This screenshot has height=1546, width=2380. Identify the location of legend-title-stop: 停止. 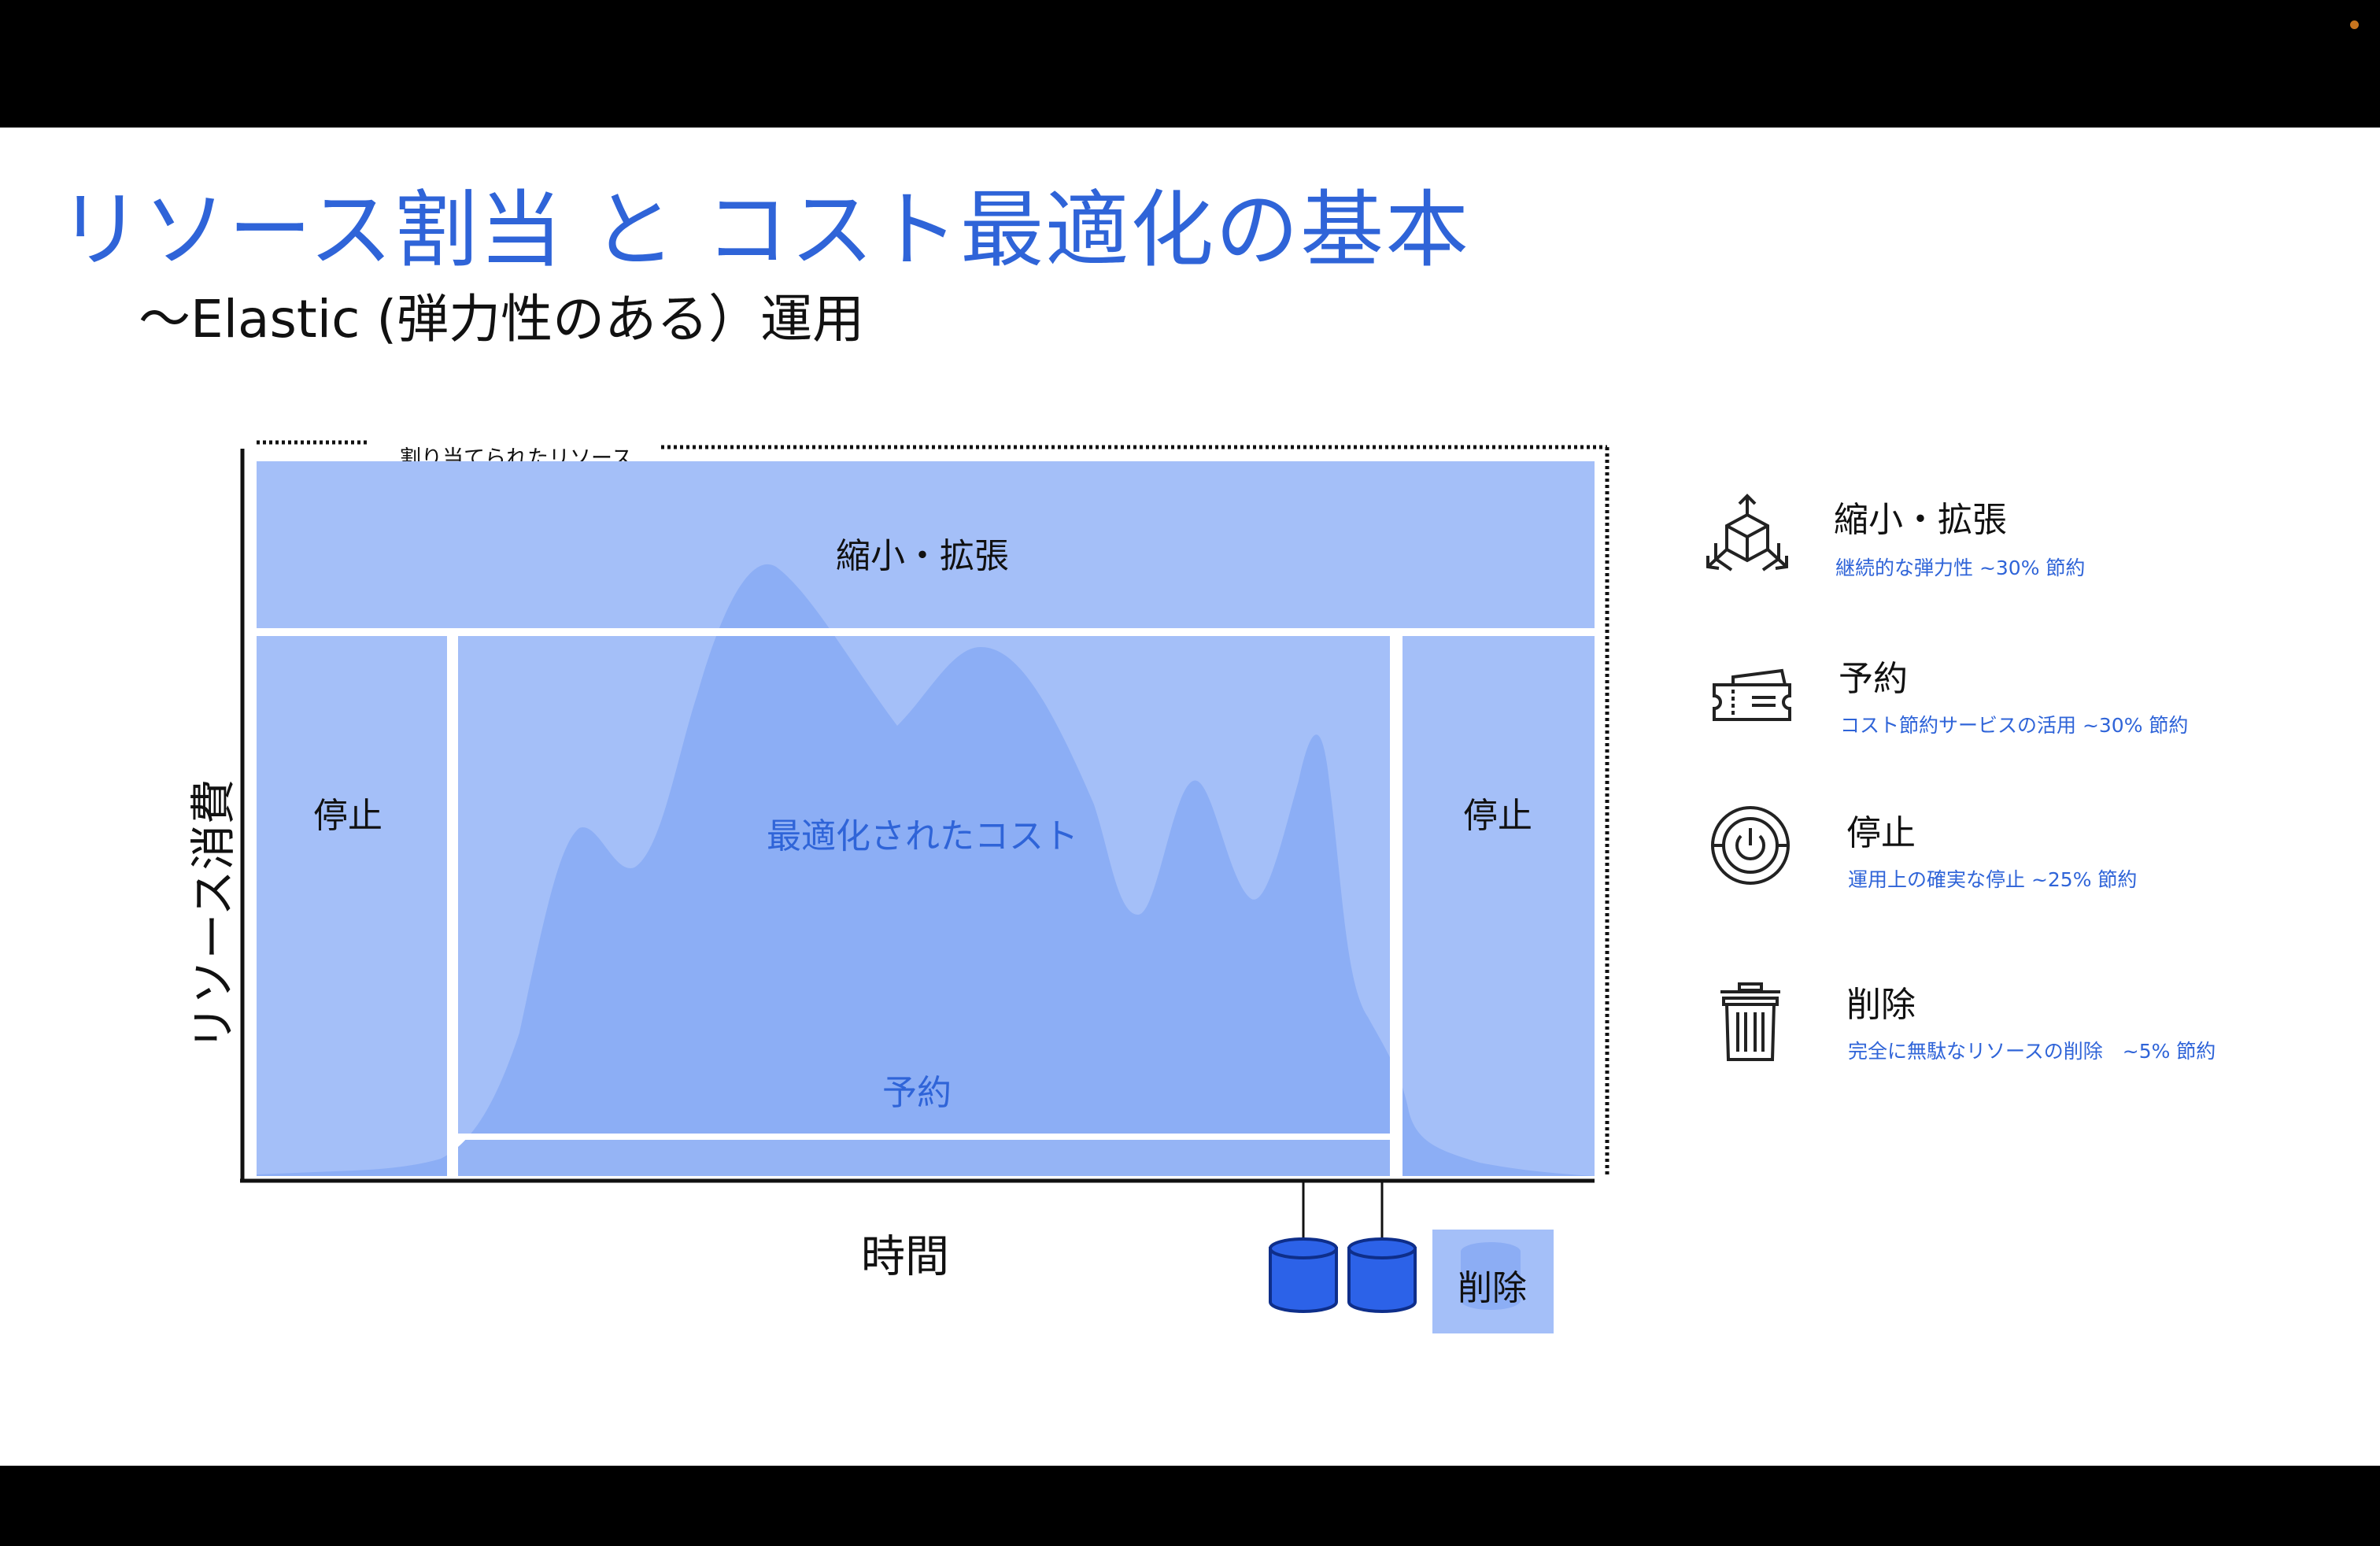
(1881, 833).